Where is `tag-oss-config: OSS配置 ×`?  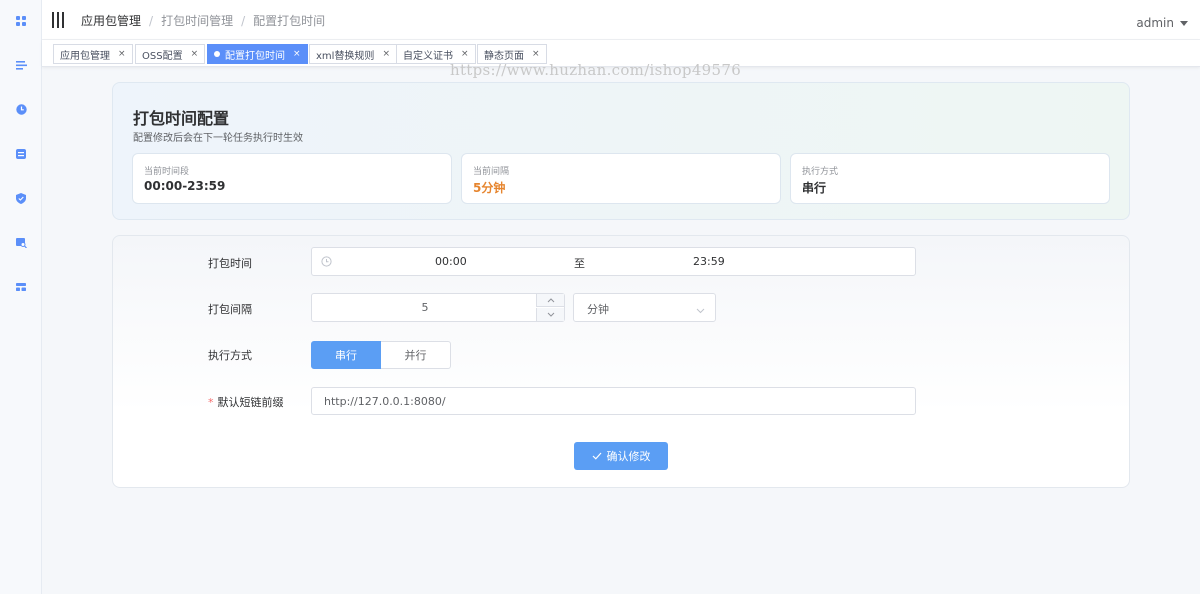
tag-oss-config: OSS配置 × is located at coordinates (170, 54).